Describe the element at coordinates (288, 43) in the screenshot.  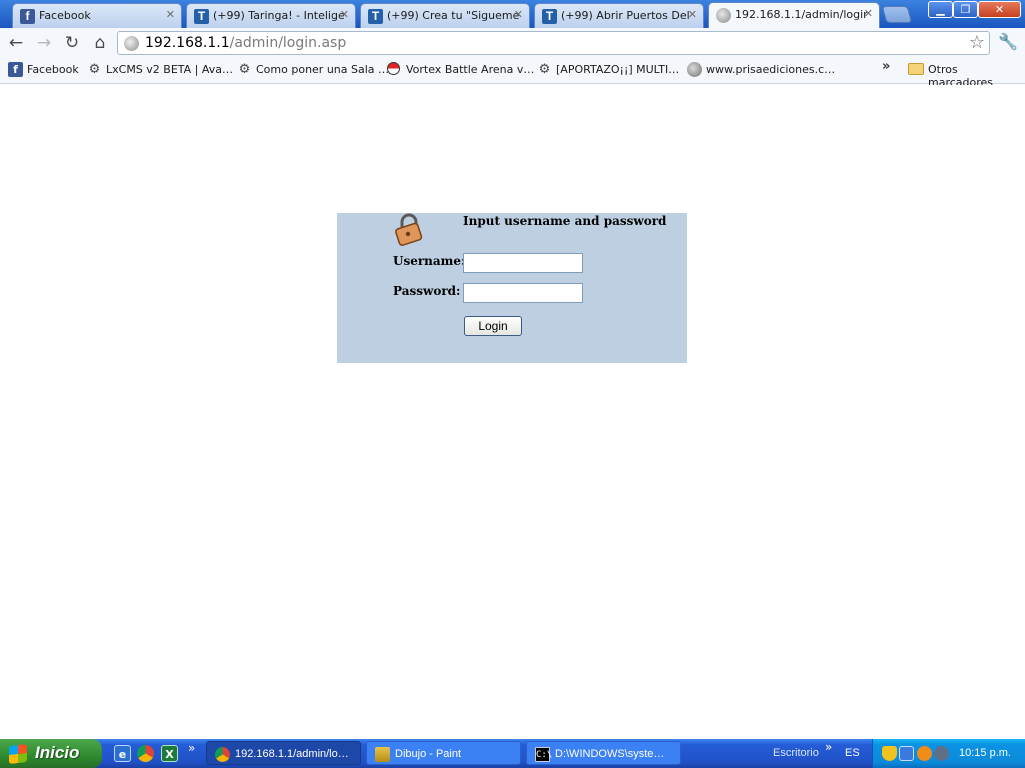
I see `url-path: /admin/login.asp` at that location.